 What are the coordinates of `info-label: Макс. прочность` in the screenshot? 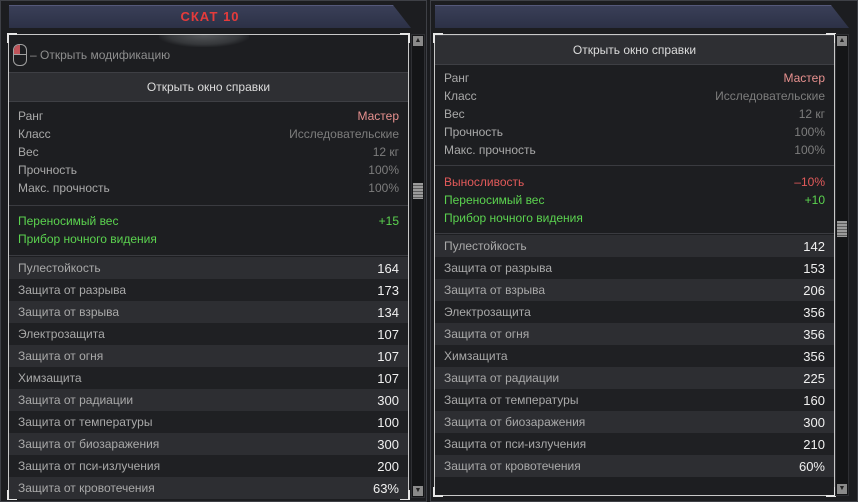 It's located at (64, 188).